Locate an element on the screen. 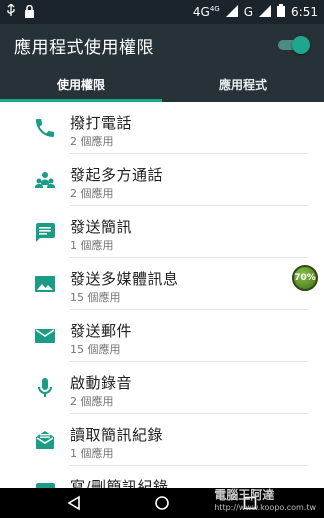  watermark-url: http://www.koopo.com.tw is located at coordinates (265, 507).